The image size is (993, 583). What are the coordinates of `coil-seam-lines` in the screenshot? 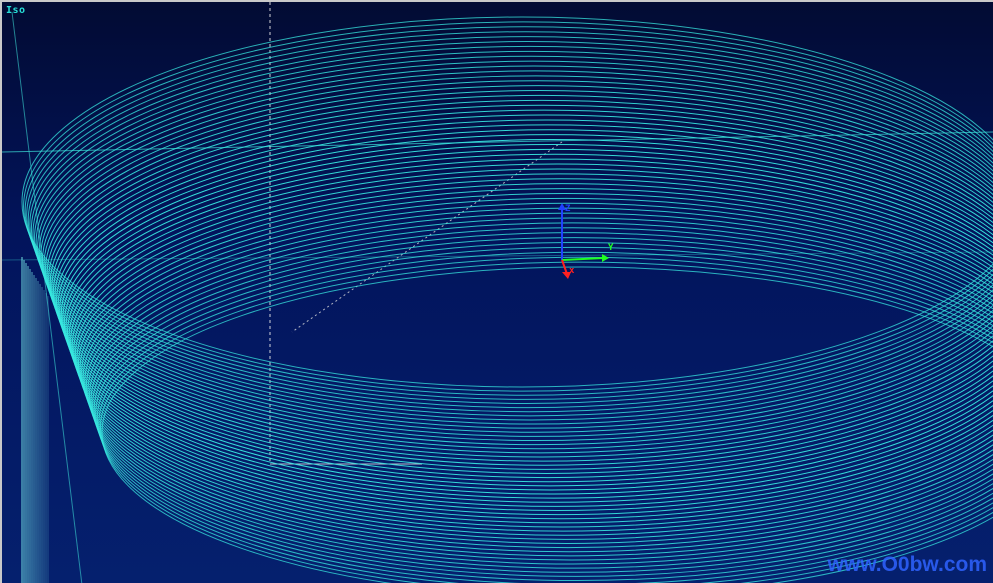 It's located at (35, 420).